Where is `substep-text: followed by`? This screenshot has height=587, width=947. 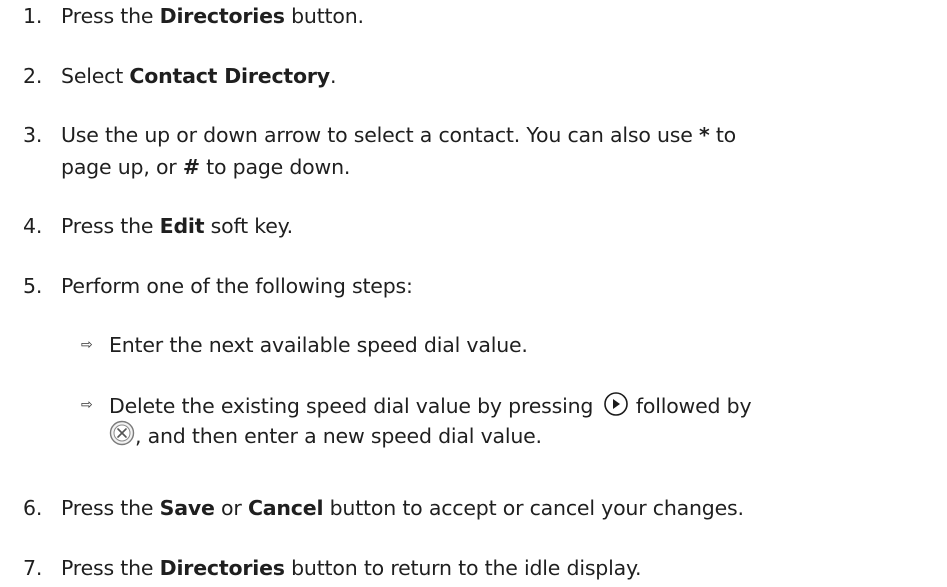 substep-text: followed by is located at coordinates (690, 406).